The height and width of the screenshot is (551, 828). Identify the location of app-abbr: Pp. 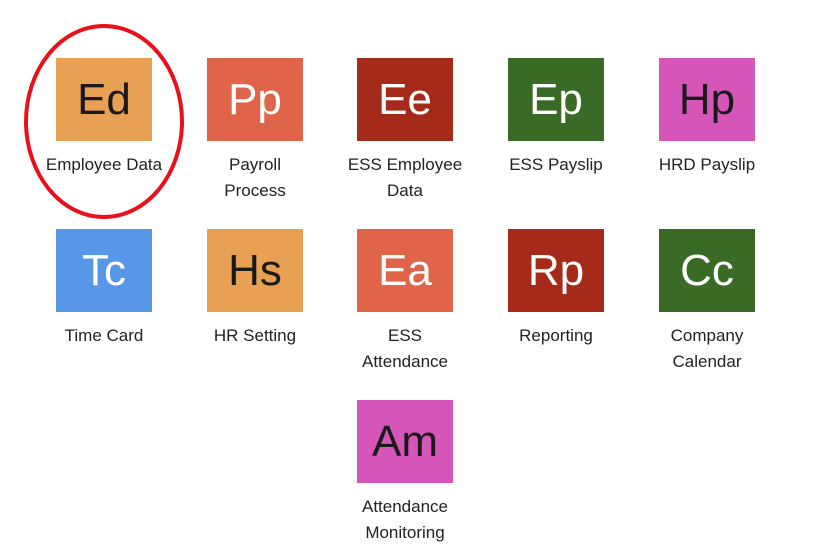
(255, 99).